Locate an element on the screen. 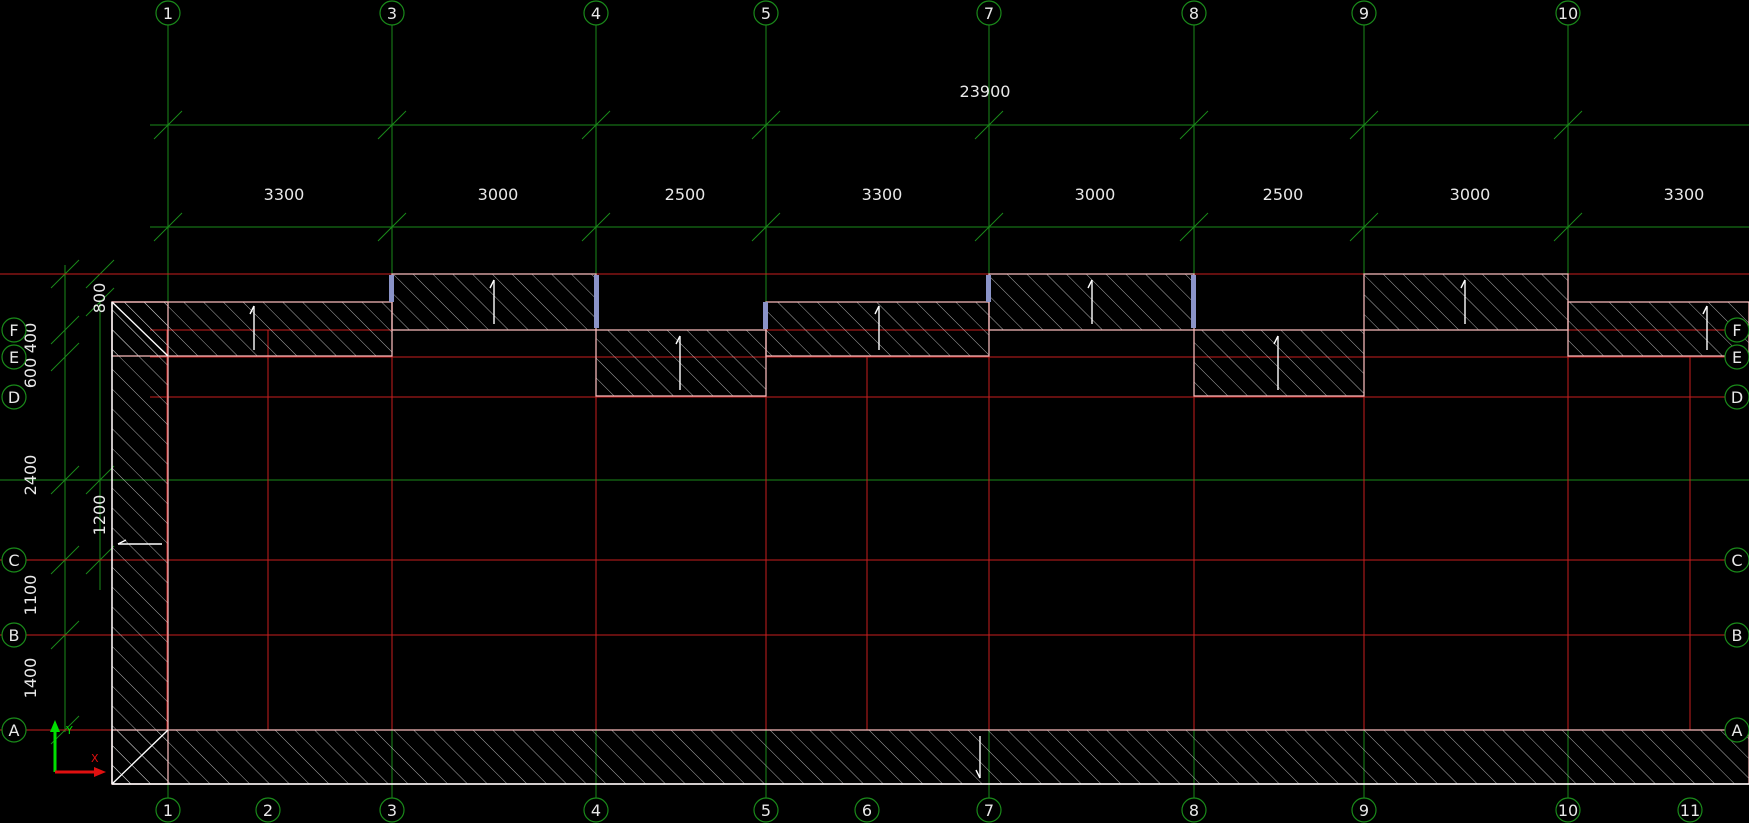 This screenshot has height=823, width=1749. axis-bubble-right: A is located at coordinates (1736, 730).